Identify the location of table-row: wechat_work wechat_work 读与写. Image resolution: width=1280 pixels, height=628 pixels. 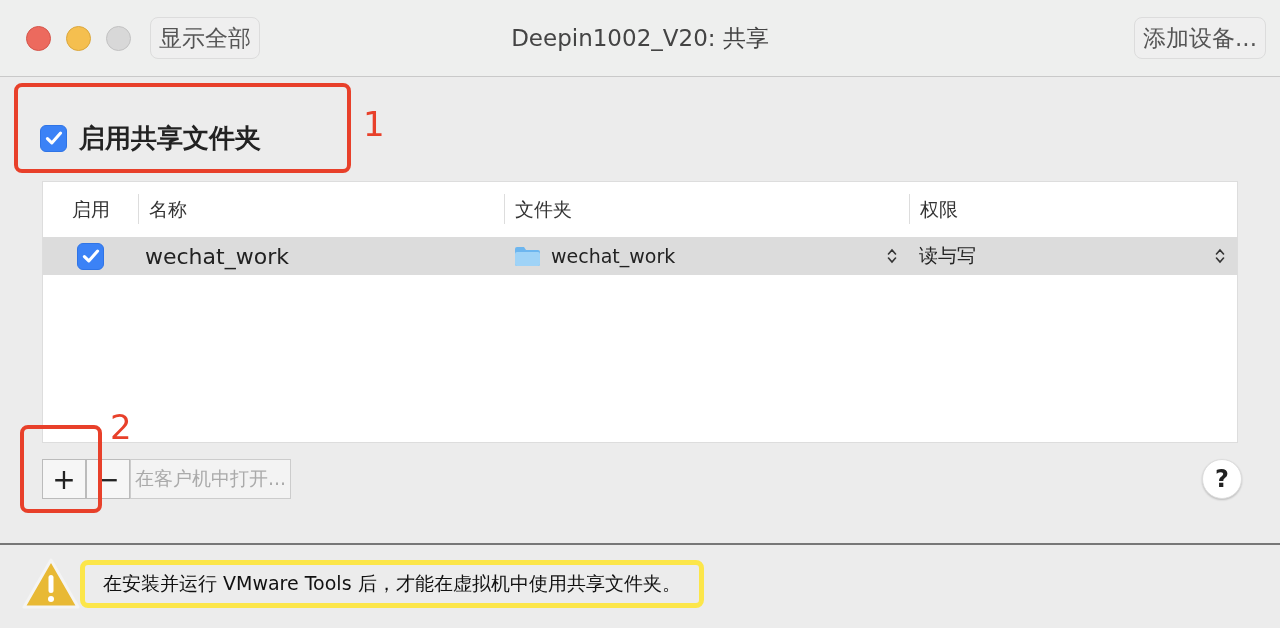
(640, 256).